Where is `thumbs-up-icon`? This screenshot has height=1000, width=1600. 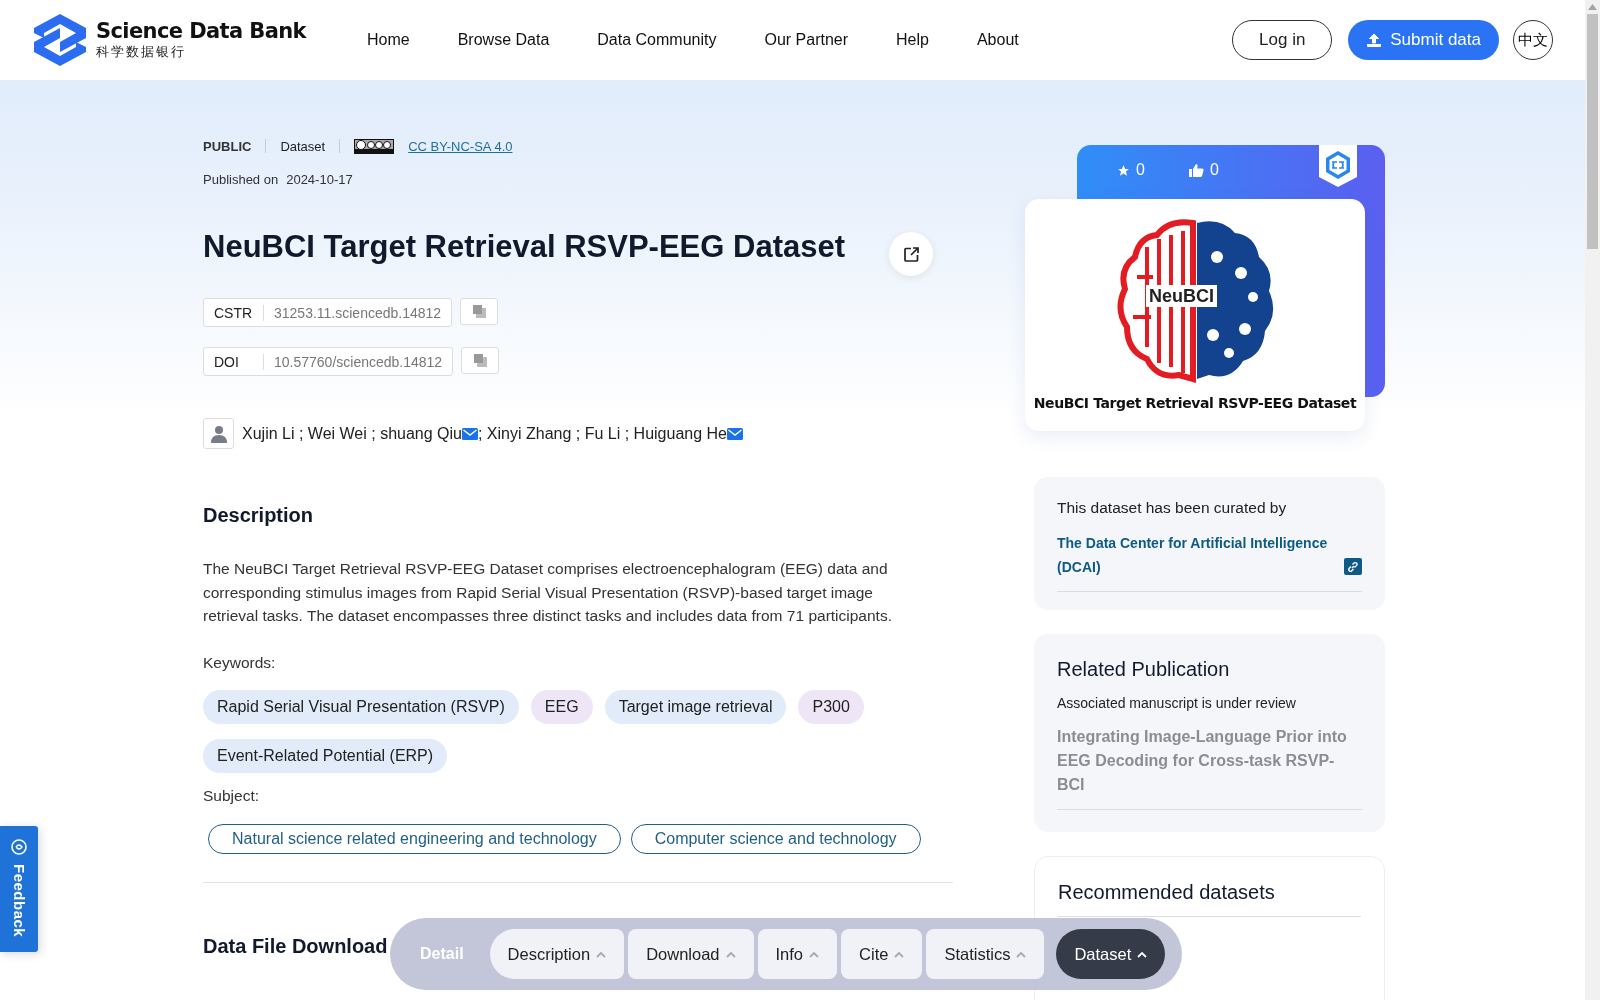
thumbs-up-icon is located at coordinates (1196, 170).